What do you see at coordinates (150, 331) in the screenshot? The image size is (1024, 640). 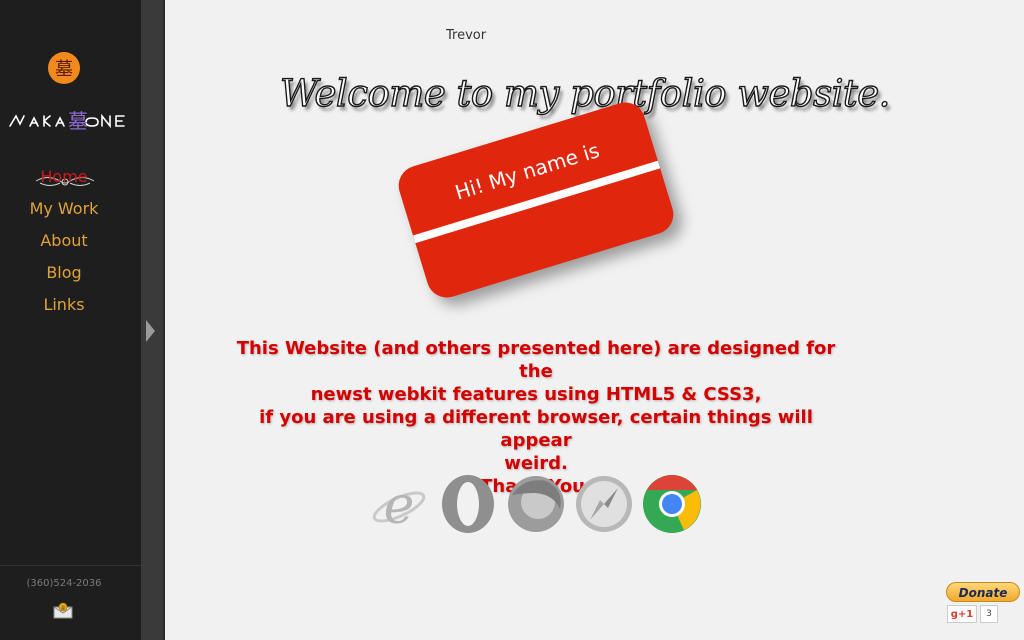 I see `expand-arrow-icon` at bounding box center [150, 331].